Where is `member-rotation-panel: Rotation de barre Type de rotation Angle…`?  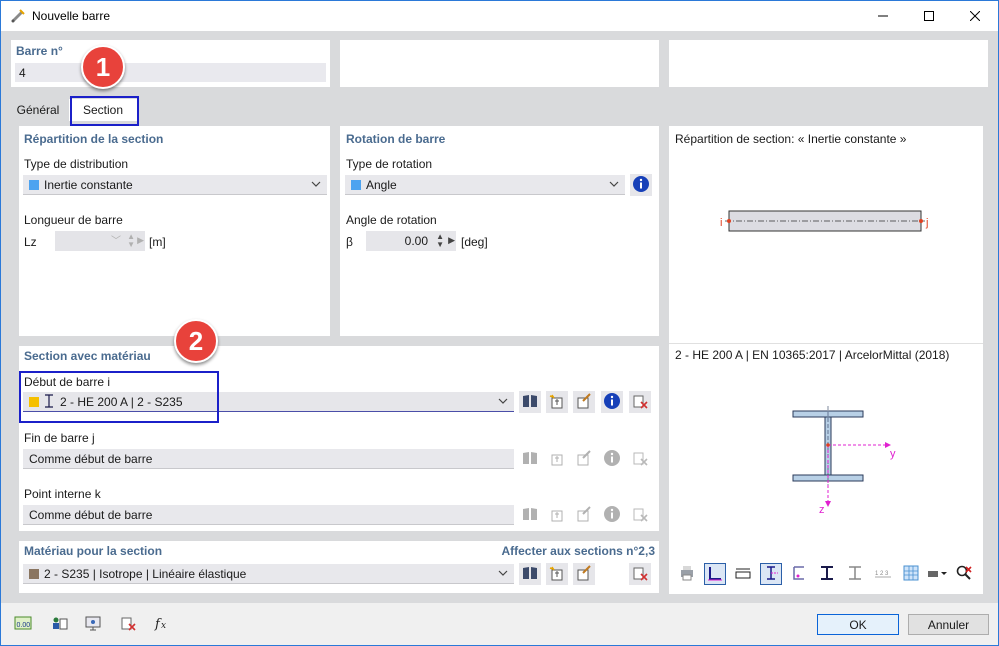 member-rotation-panel: Rotation de barre Type de rotation Angle… is located at coordinates (499, 231).